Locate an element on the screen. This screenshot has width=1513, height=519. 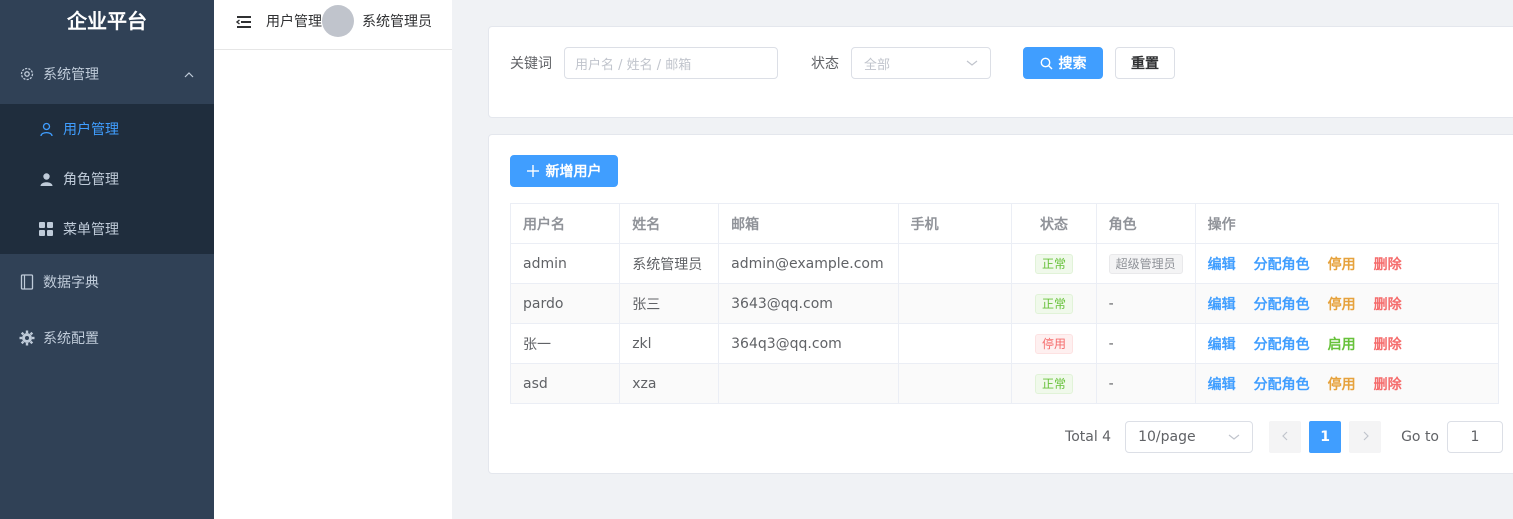
cell-name: 张三 is located at coordinates (669, 303).